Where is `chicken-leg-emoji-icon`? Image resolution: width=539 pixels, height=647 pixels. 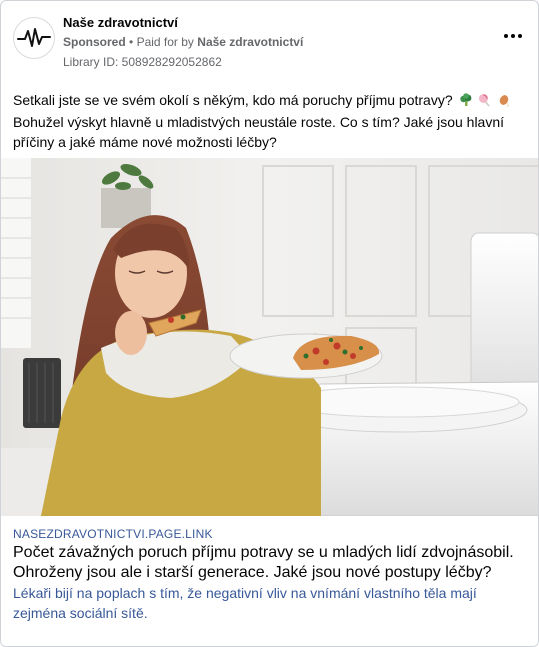
chicken-leg-emoji-icon is located at coordinates (505, 102).